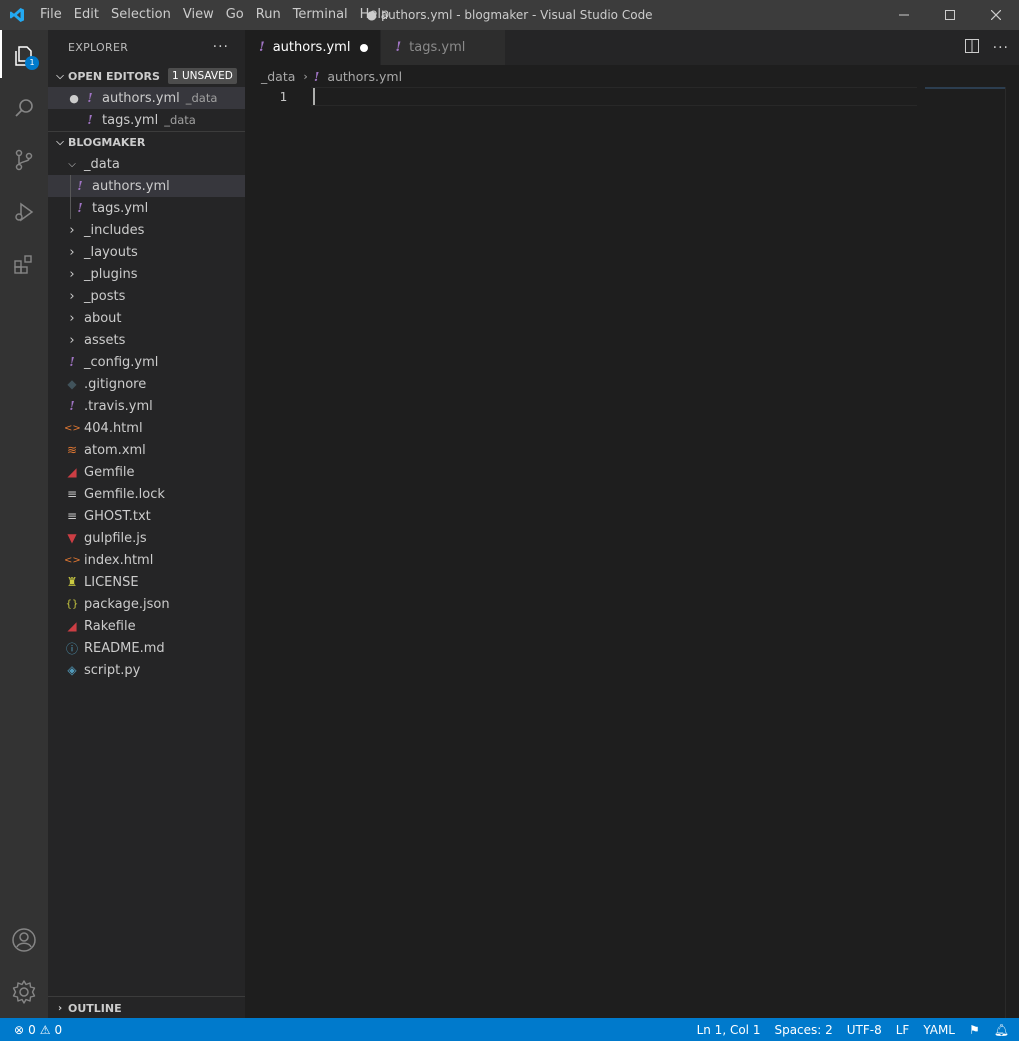 This screenshot has width=1019, height=1041. I want to click on folder-item: ⌵ _data, so click(146, 164).